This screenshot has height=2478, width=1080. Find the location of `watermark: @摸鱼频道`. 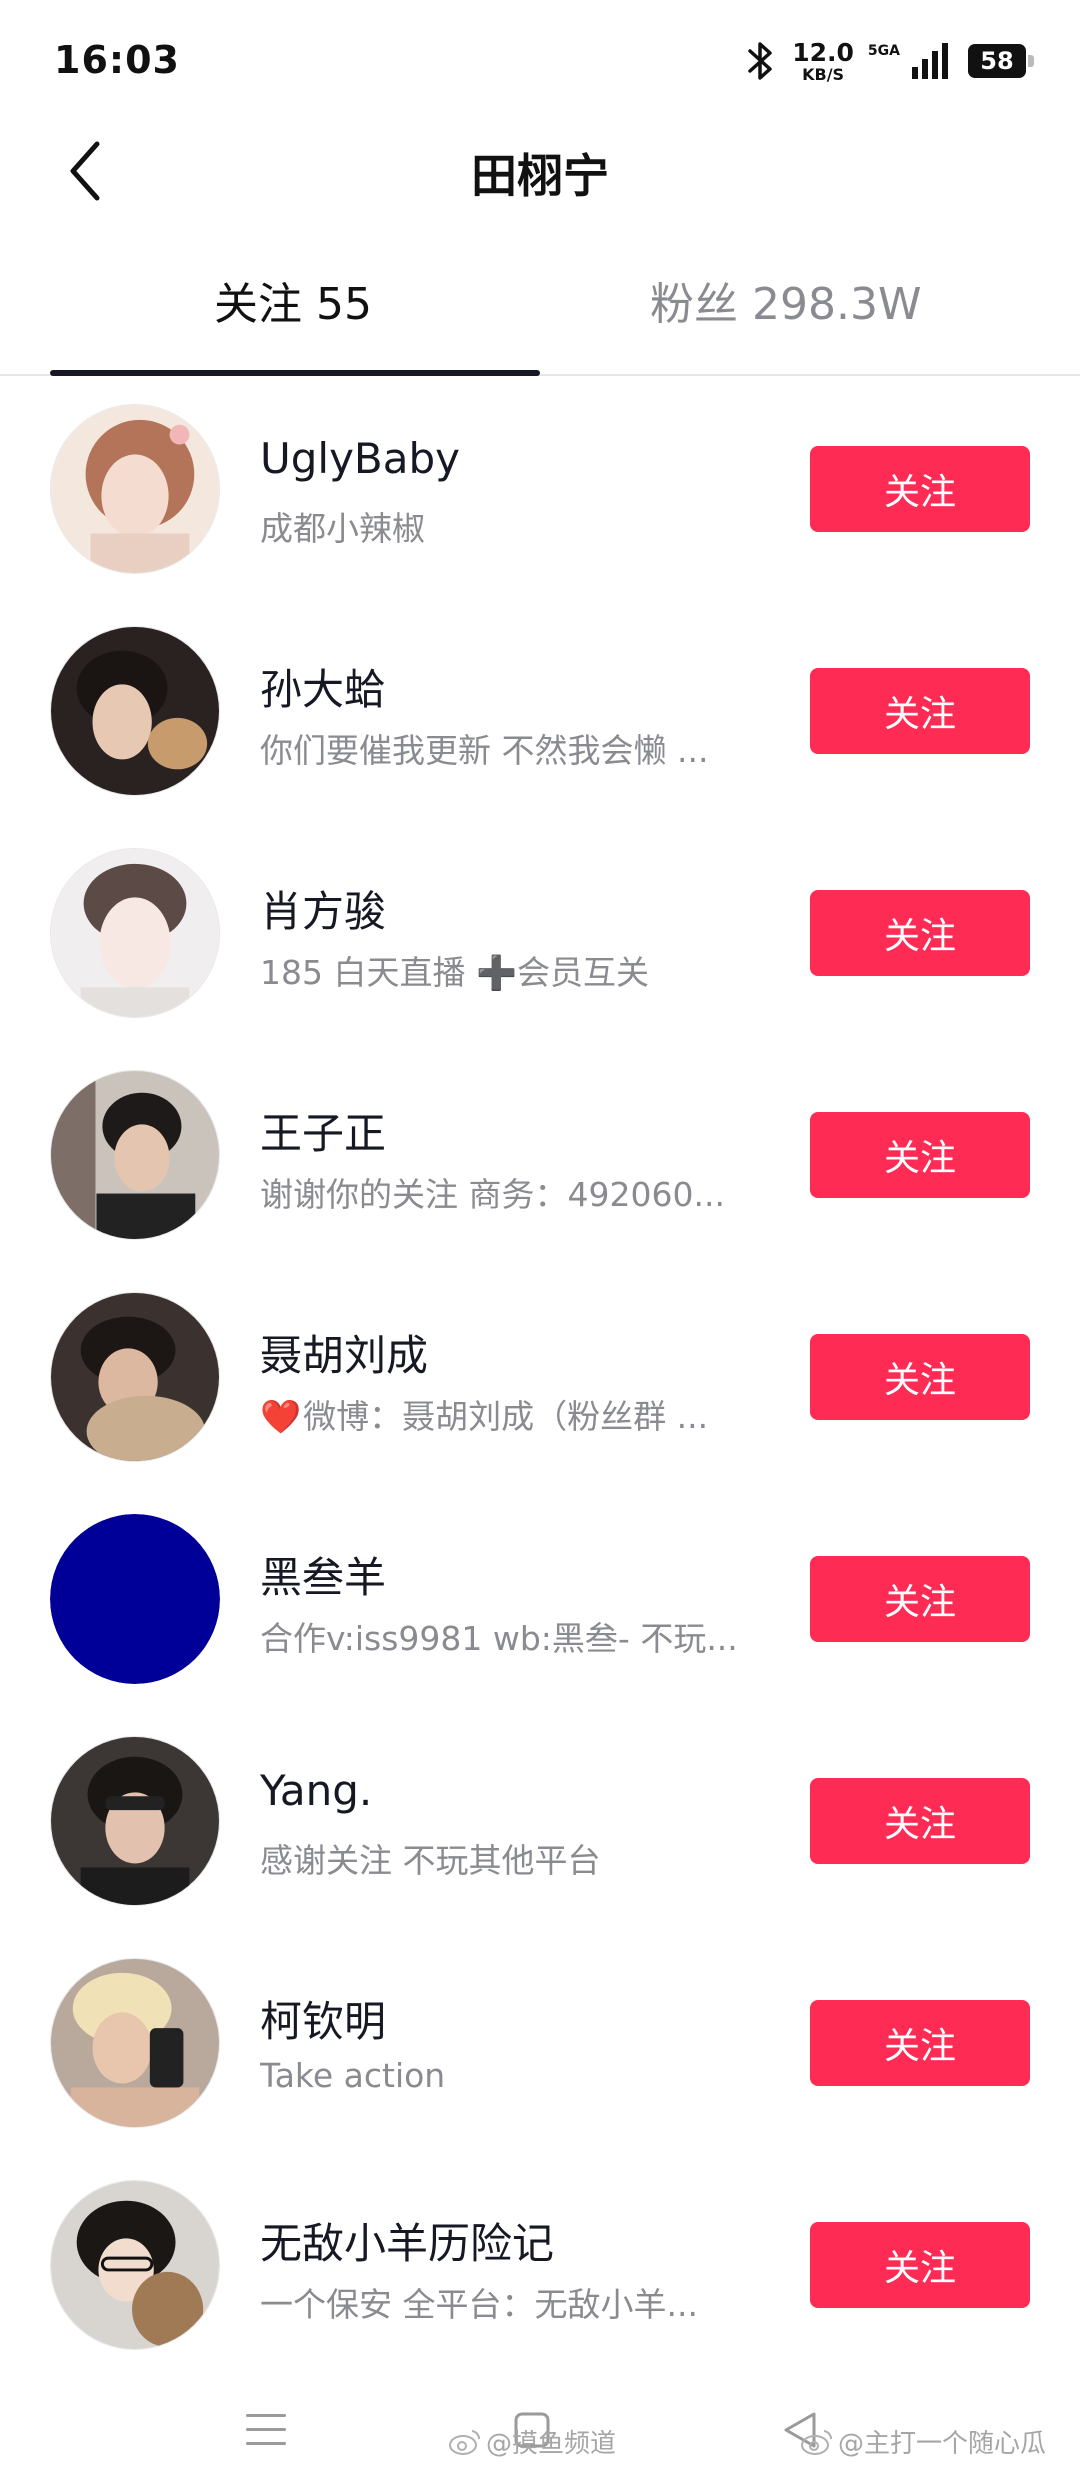

watermark: @摸鱼频道 is located at coordinates (532, 2441).